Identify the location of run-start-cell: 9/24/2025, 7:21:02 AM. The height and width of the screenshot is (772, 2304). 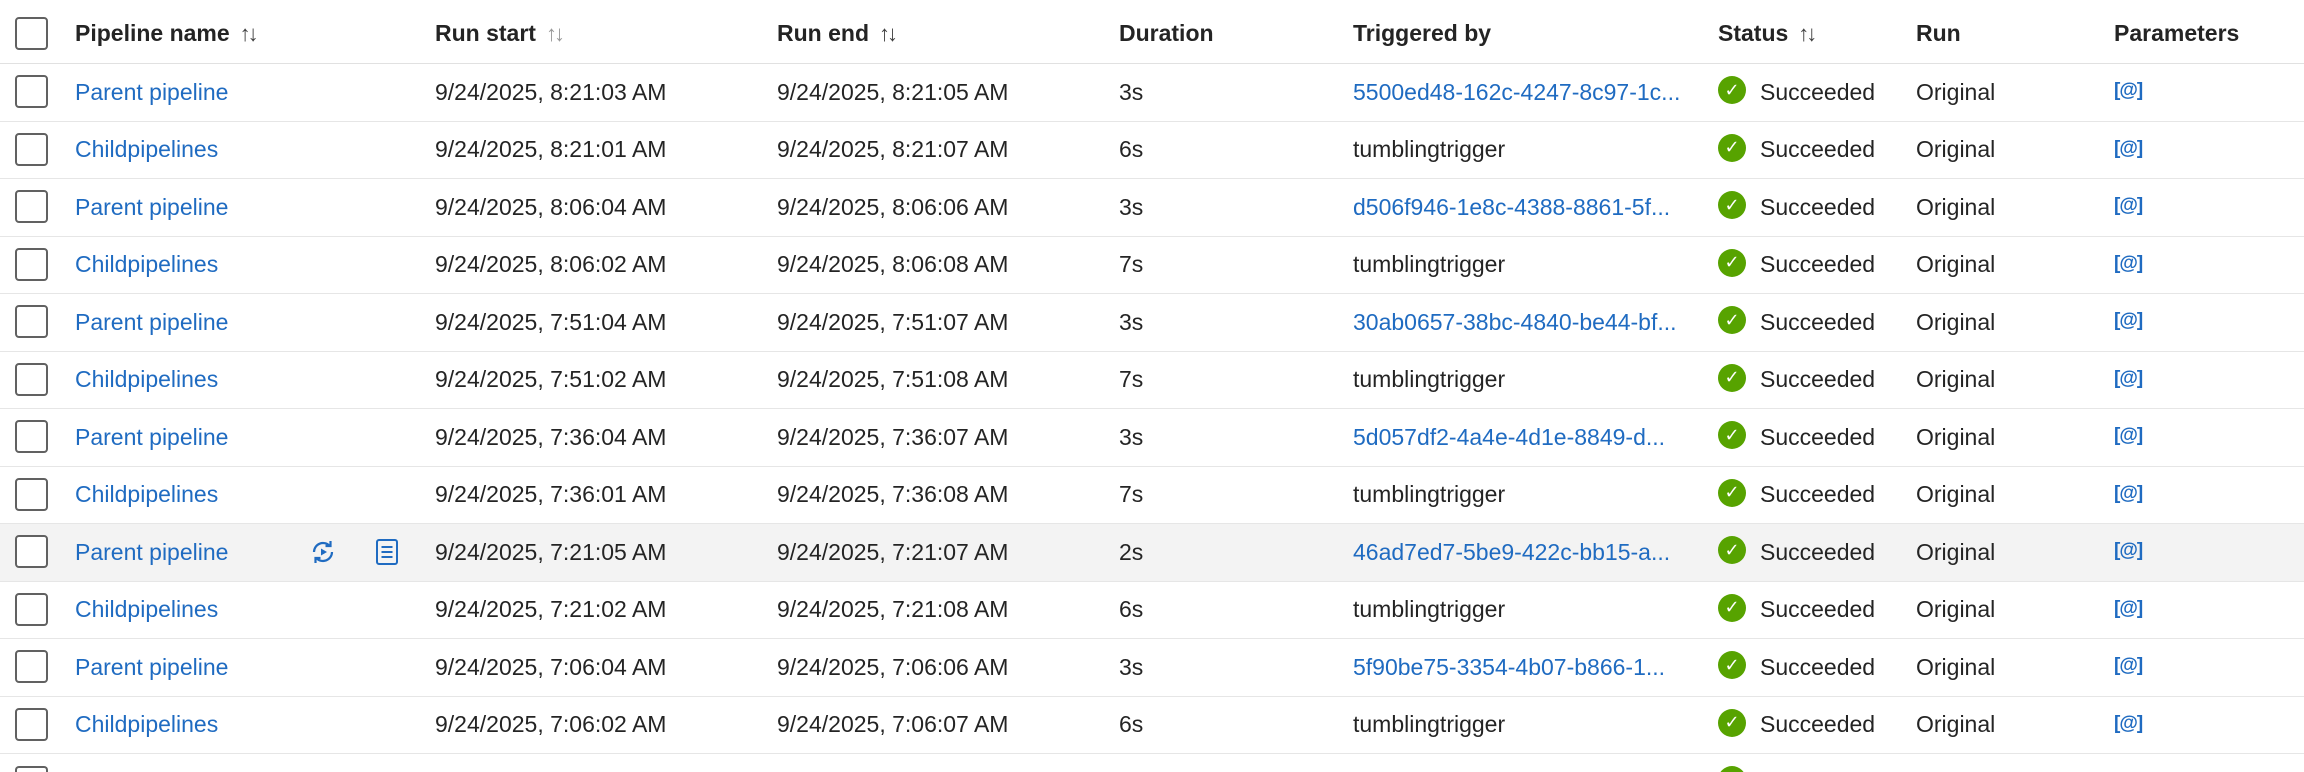
(551, 609).